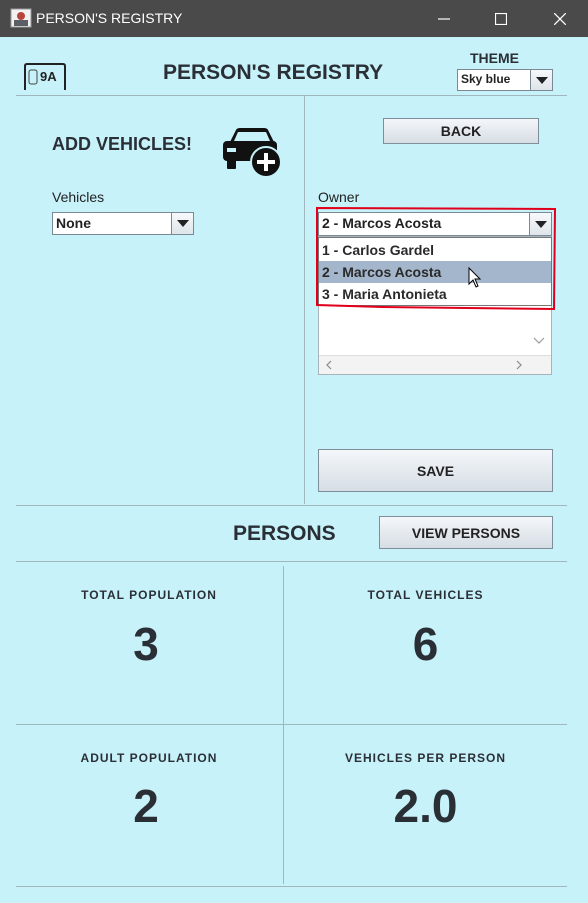 The height and width of the screenshot is (903, 588). I want to click on scroll-down-icon, so click(539, 341).